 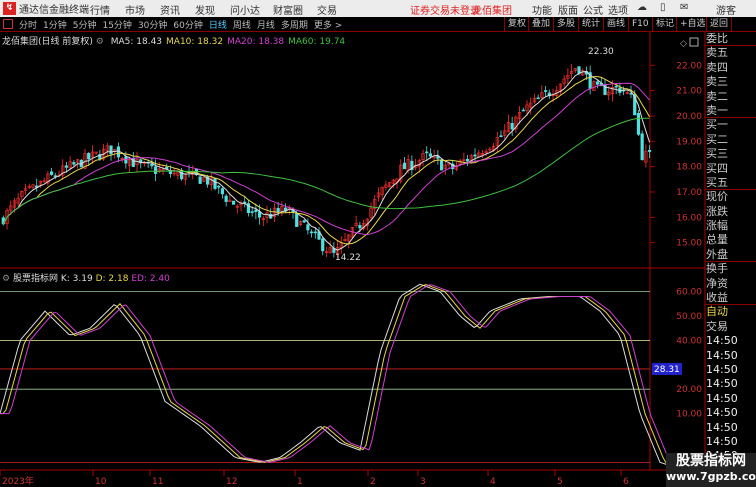 What do you see at coordinates (493, 482) in the screenshot?
I see `x-tick-label: 4` at bounding box center [493, 482].